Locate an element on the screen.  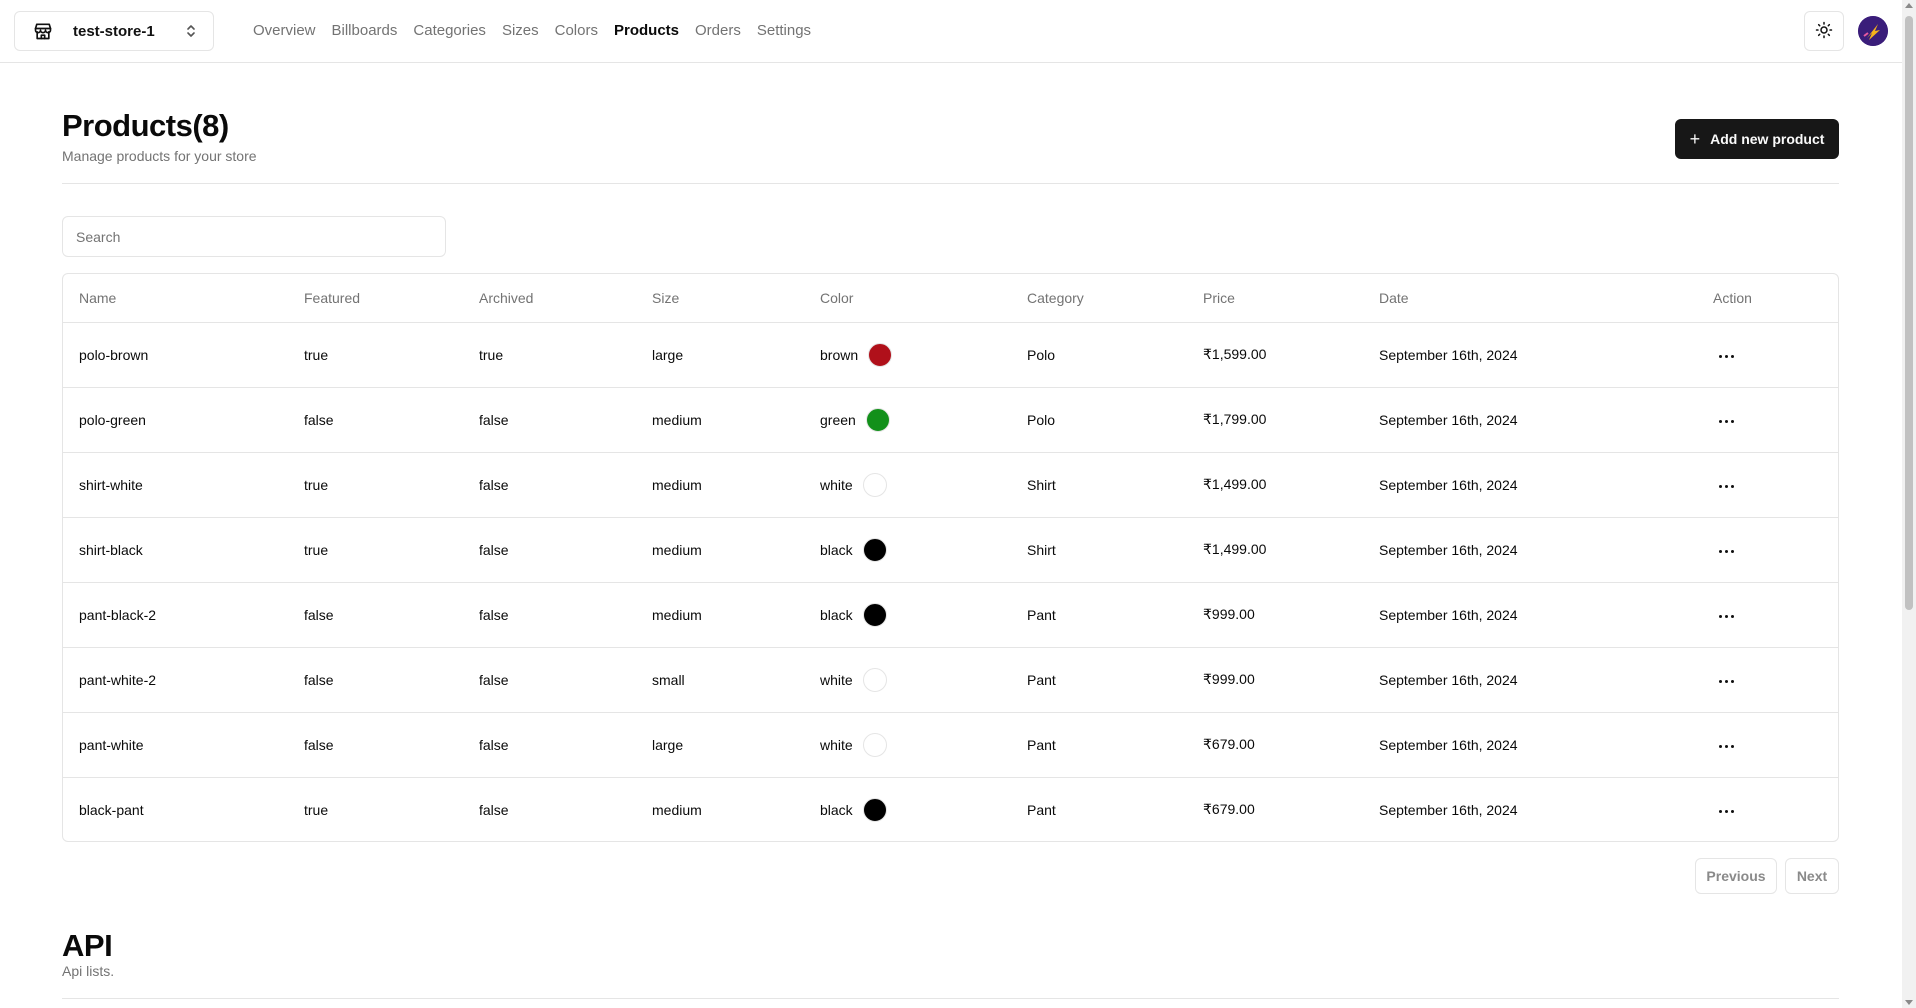
nav-link-billboards: Billboards is located at coordinates (365, 30).